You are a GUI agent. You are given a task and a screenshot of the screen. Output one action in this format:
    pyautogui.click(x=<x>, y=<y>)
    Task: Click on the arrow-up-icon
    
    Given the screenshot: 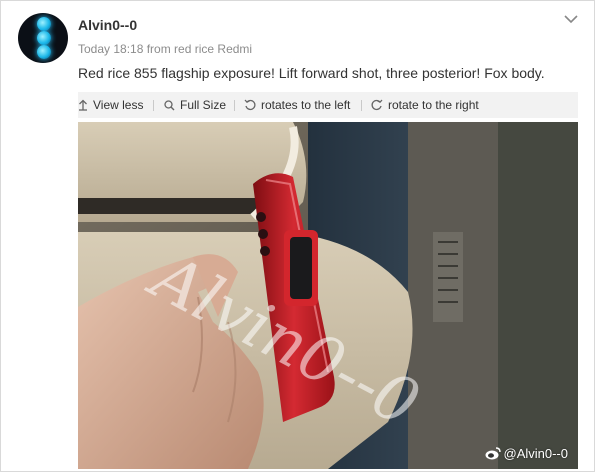 What is the action you would take?
    pyautogui.click(x=83, y=105)
    